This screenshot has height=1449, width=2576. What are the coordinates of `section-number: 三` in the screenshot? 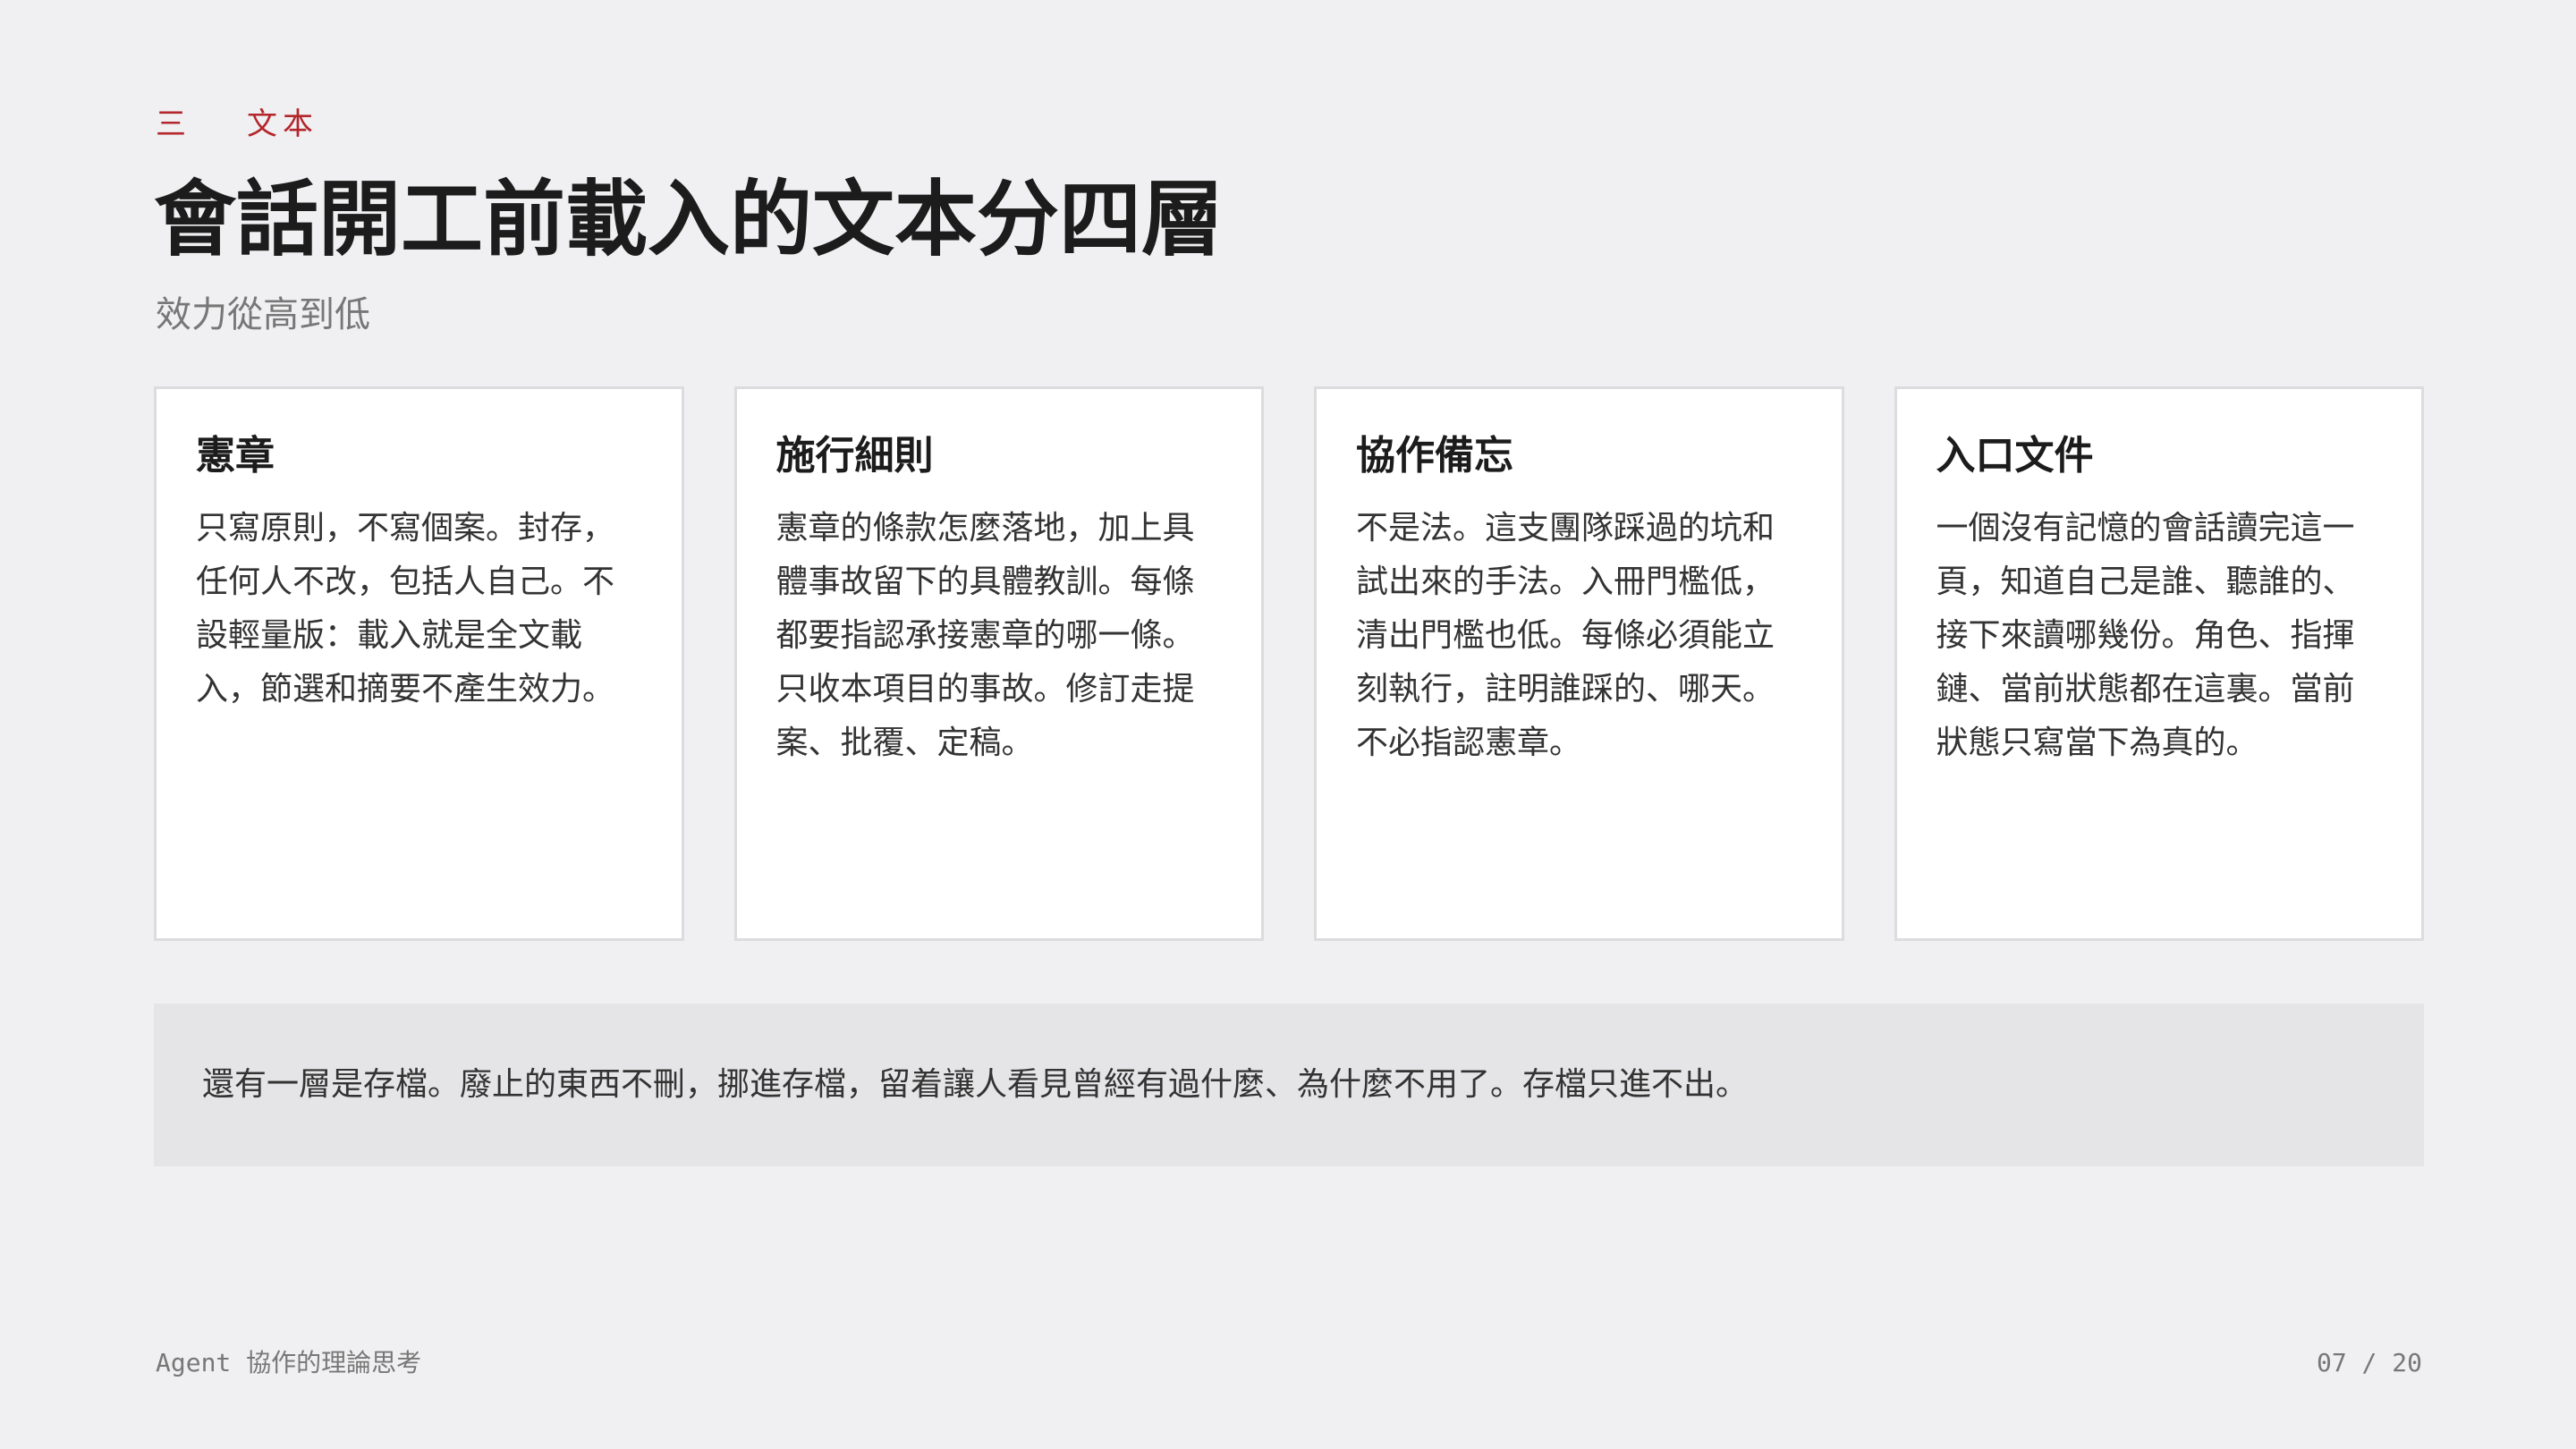 It's located at (173, 124).